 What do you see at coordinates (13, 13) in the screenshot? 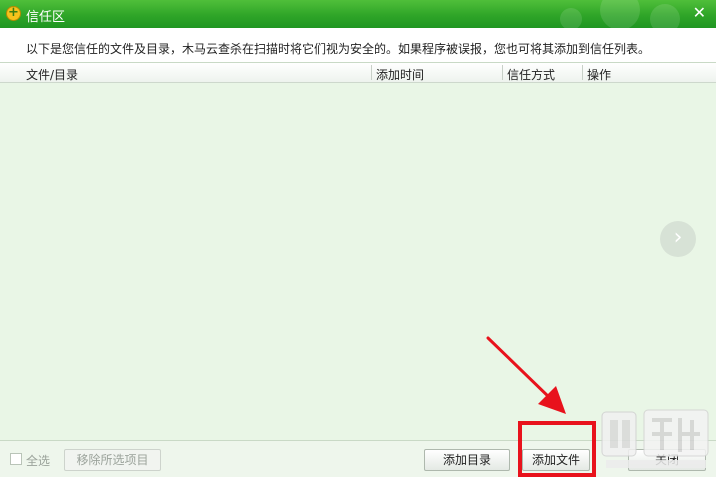
I see `app-logo-icon: +` at bounding box center [13, 13].